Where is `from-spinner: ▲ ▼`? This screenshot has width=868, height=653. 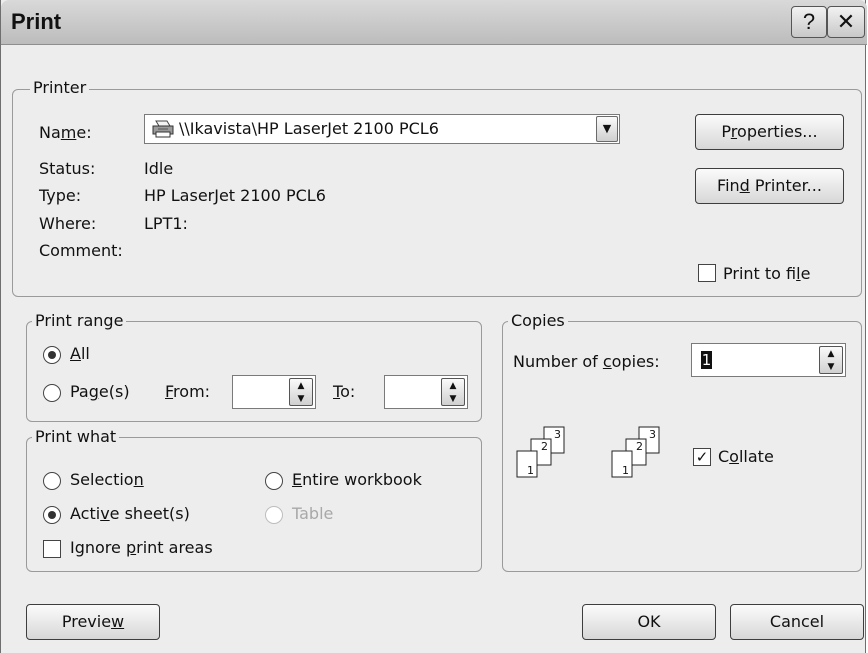 from-spinner: ▲ ▼ is located at coordinates (301, 392).